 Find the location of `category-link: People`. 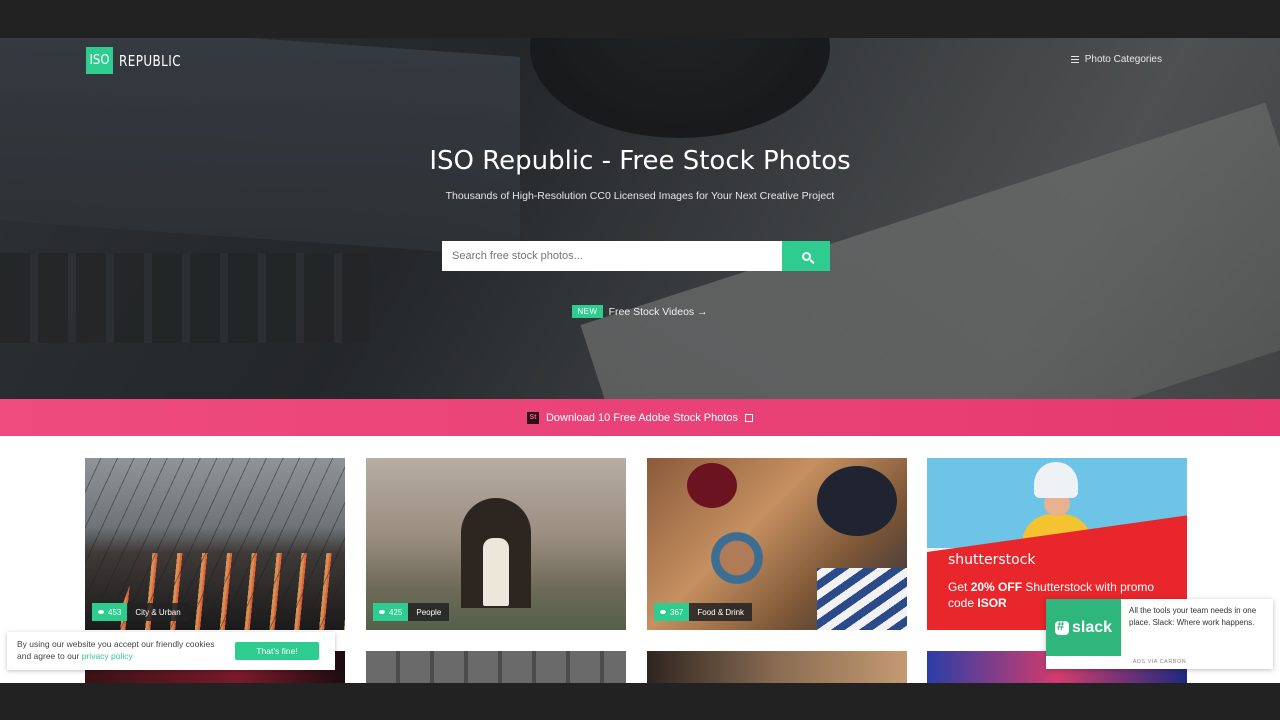

category-link: People is located at coordinates (429, 612).